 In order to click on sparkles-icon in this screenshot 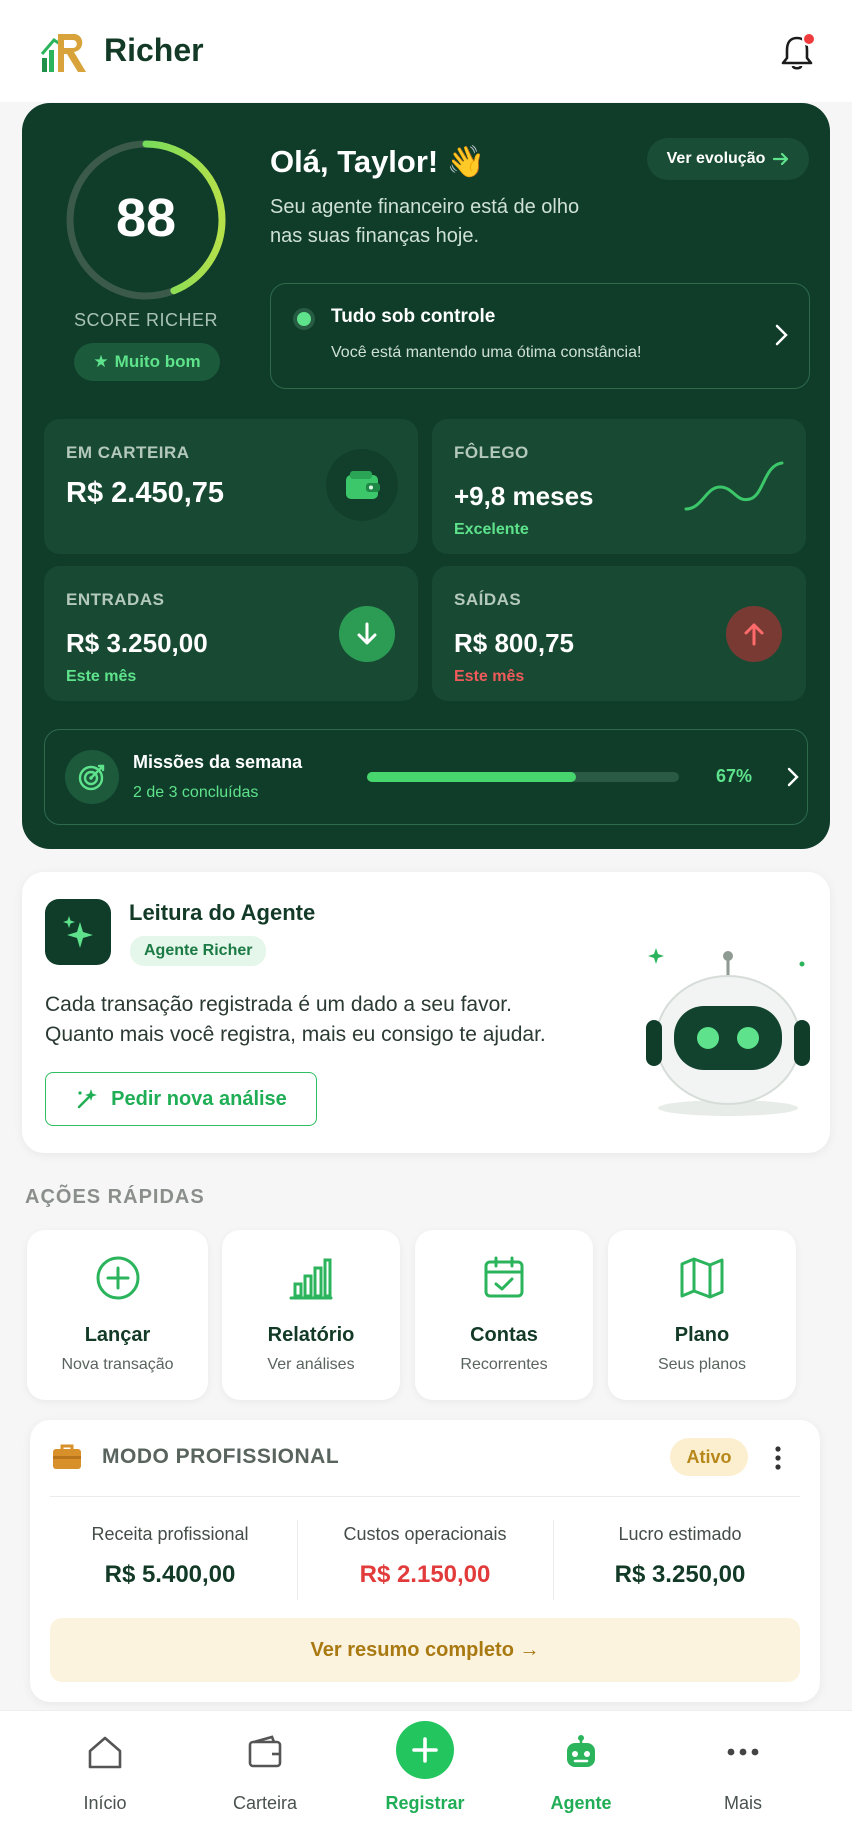, I will do `click(78, 932)`.